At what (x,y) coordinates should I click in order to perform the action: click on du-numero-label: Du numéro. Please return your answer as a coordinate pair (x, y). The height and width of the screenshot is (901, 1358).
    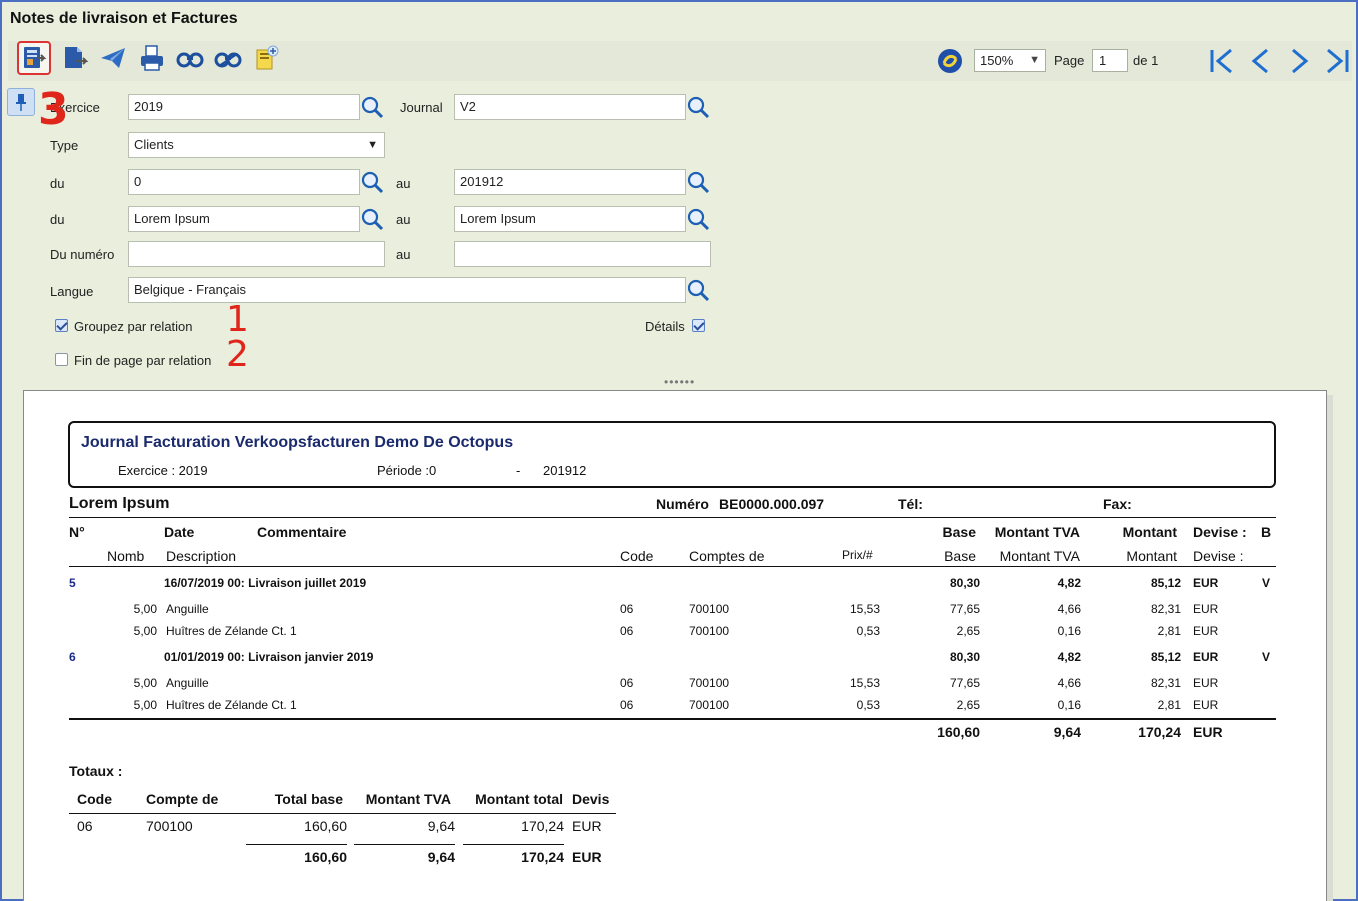
    Looking at the image, I should click on (82, 254).